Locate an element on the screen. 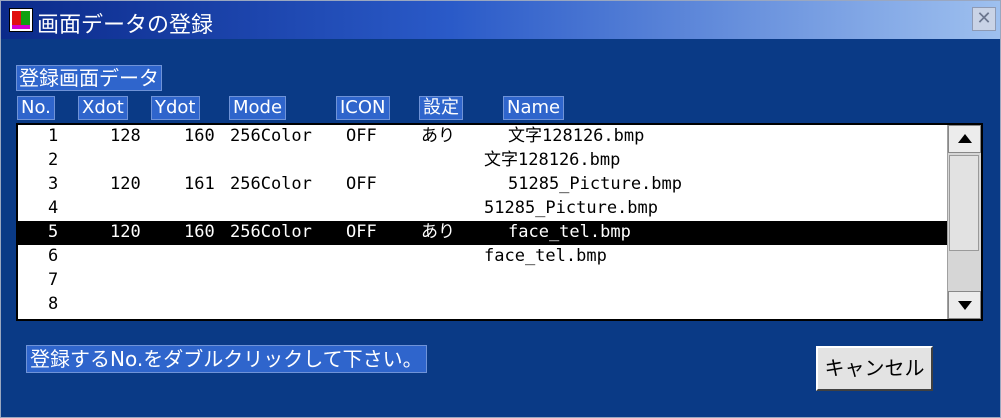 The width and height of the screenshot is (1001, 418). column-header-xdot: Xdot is located at coordinates (103, 108).